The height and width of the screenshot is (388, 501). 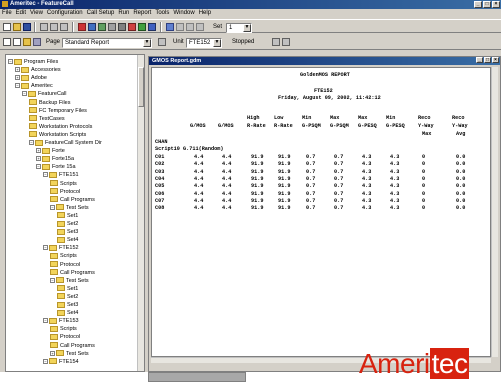 I want to click on settings-icon, so click(x=162, y=42).